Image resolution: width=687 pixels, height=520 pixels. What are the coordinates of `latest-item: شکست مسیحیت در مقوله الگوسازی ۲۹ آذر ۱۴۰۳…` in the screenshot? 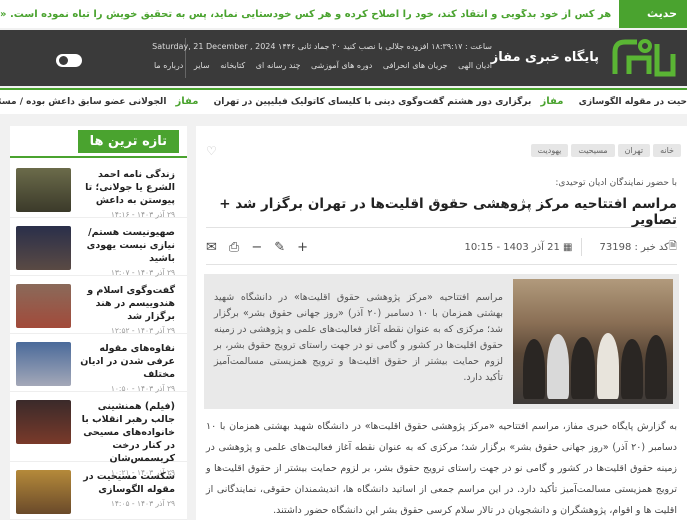 It's located at (98, 491).